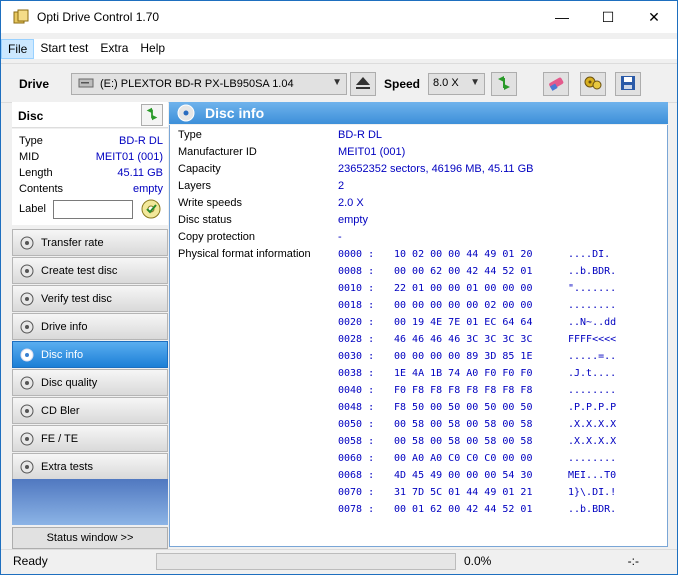  What do you see at coordinates (152, 49) in the screenshot?
I see `menu-help: Help` at bounding box center [152, 49].